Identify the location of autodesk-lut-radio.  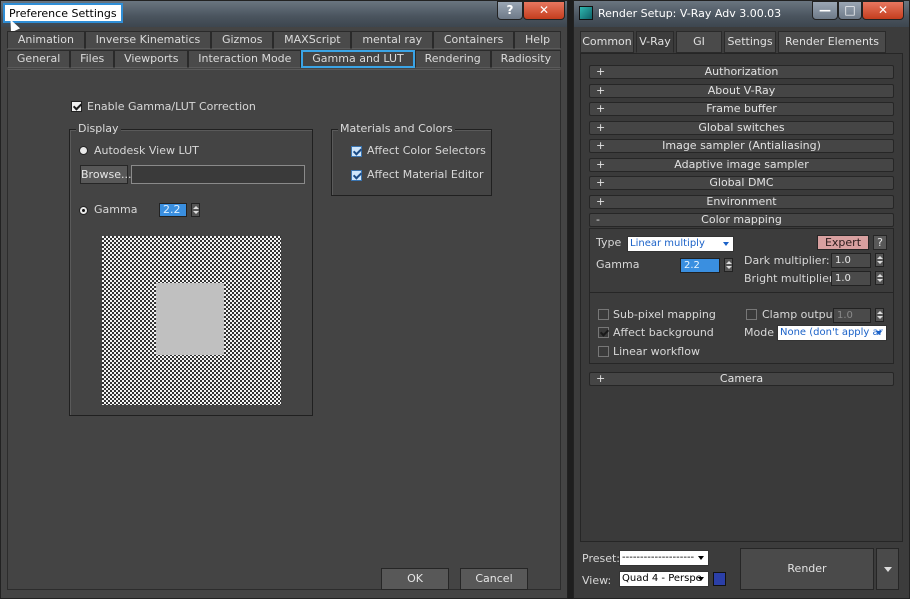
(83, 150).